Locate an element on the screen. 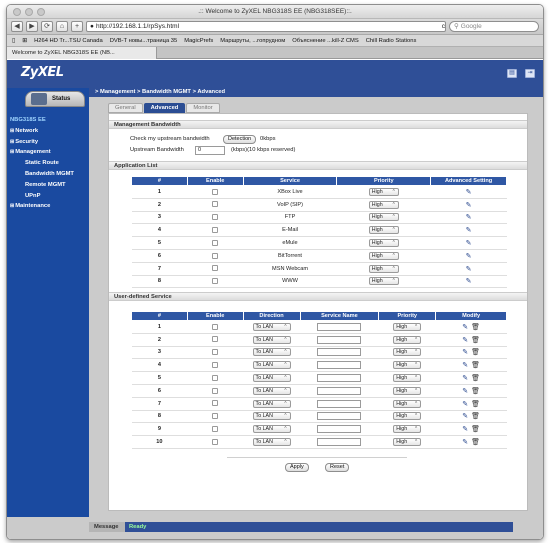  address-bar: ● http://192.168.1.1/rpSys.html c is located at coordinates (266, 26).